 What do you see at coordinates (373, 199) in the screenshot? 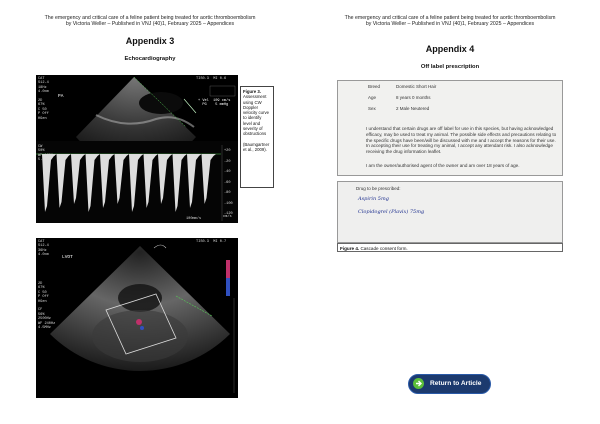
I see `drug-line-1: Aspirin 5mg` at bounding box center [373, 199].